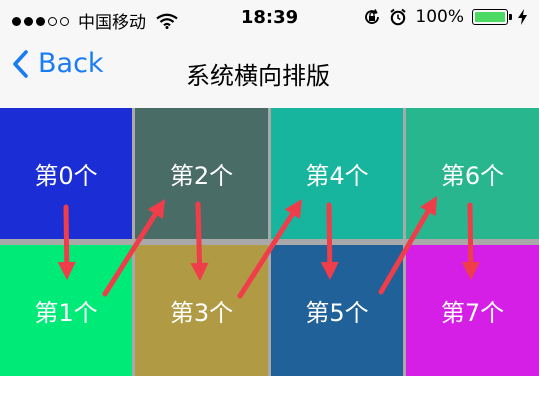  Describe the element at coordinates (472, 313) in the screenshot. I see `cell-label-7: 第7个` at that location.